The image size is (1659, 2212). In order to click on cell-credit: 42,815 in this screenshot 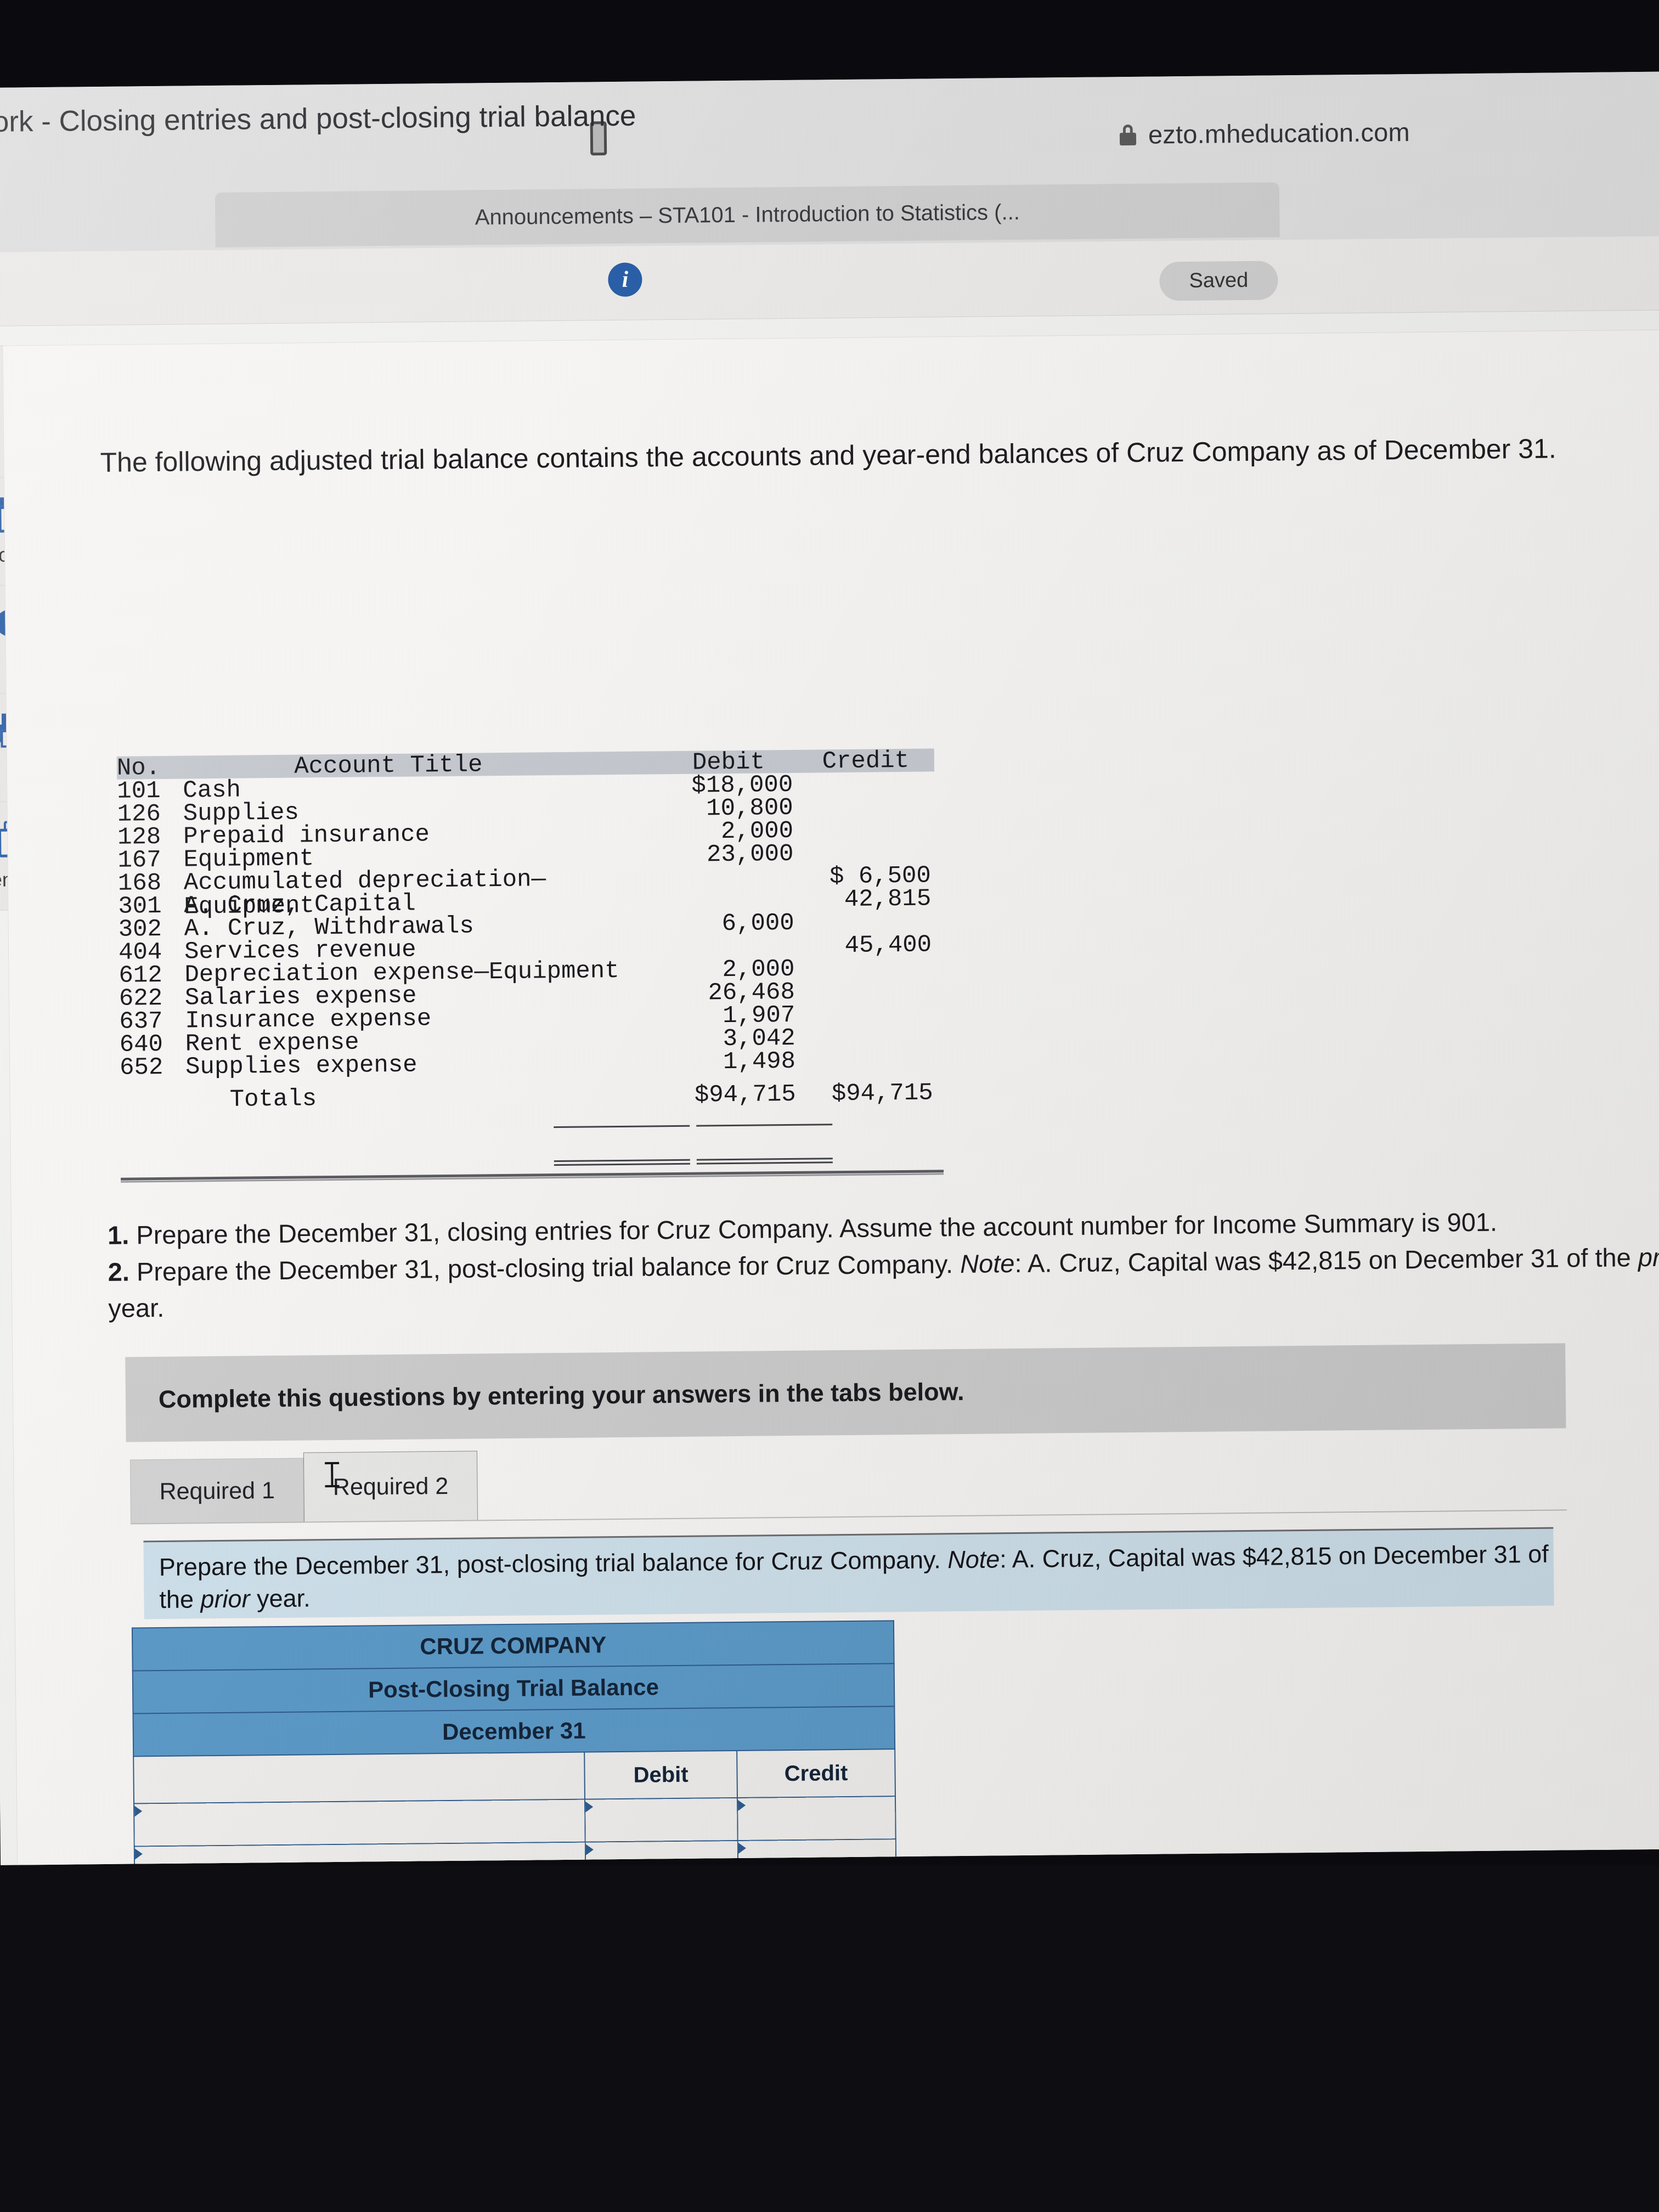, I will do `click(888, 900)`.